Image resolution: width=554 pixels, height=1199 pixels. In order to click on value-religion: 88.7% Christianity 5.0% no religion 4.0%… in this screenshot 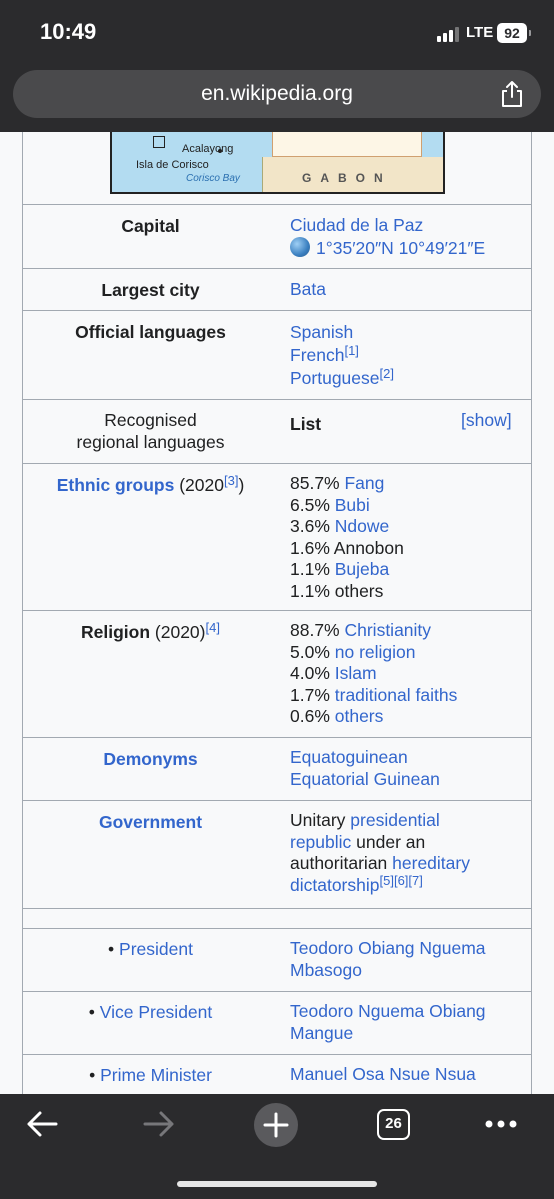, I will do `click(373, 674)`.